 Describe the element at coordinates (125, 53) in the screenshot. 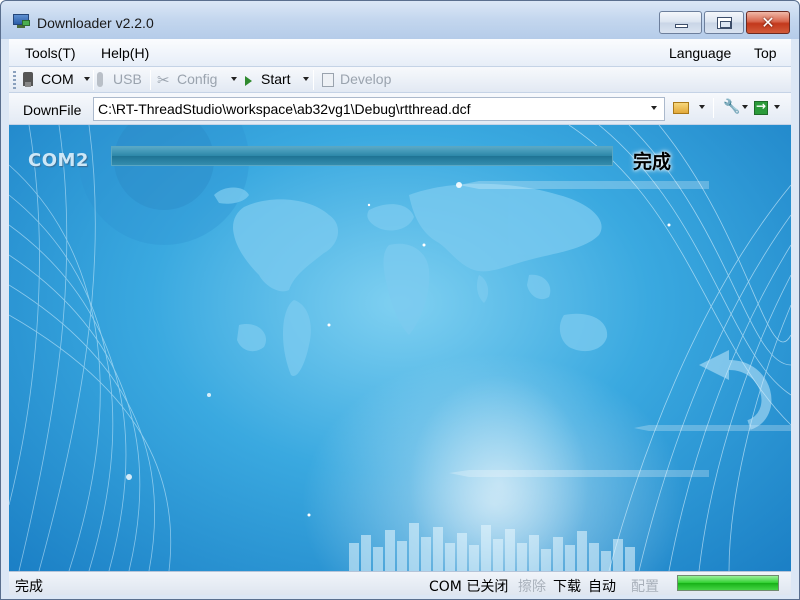

I see `menu-help: Help(H)` at that location.